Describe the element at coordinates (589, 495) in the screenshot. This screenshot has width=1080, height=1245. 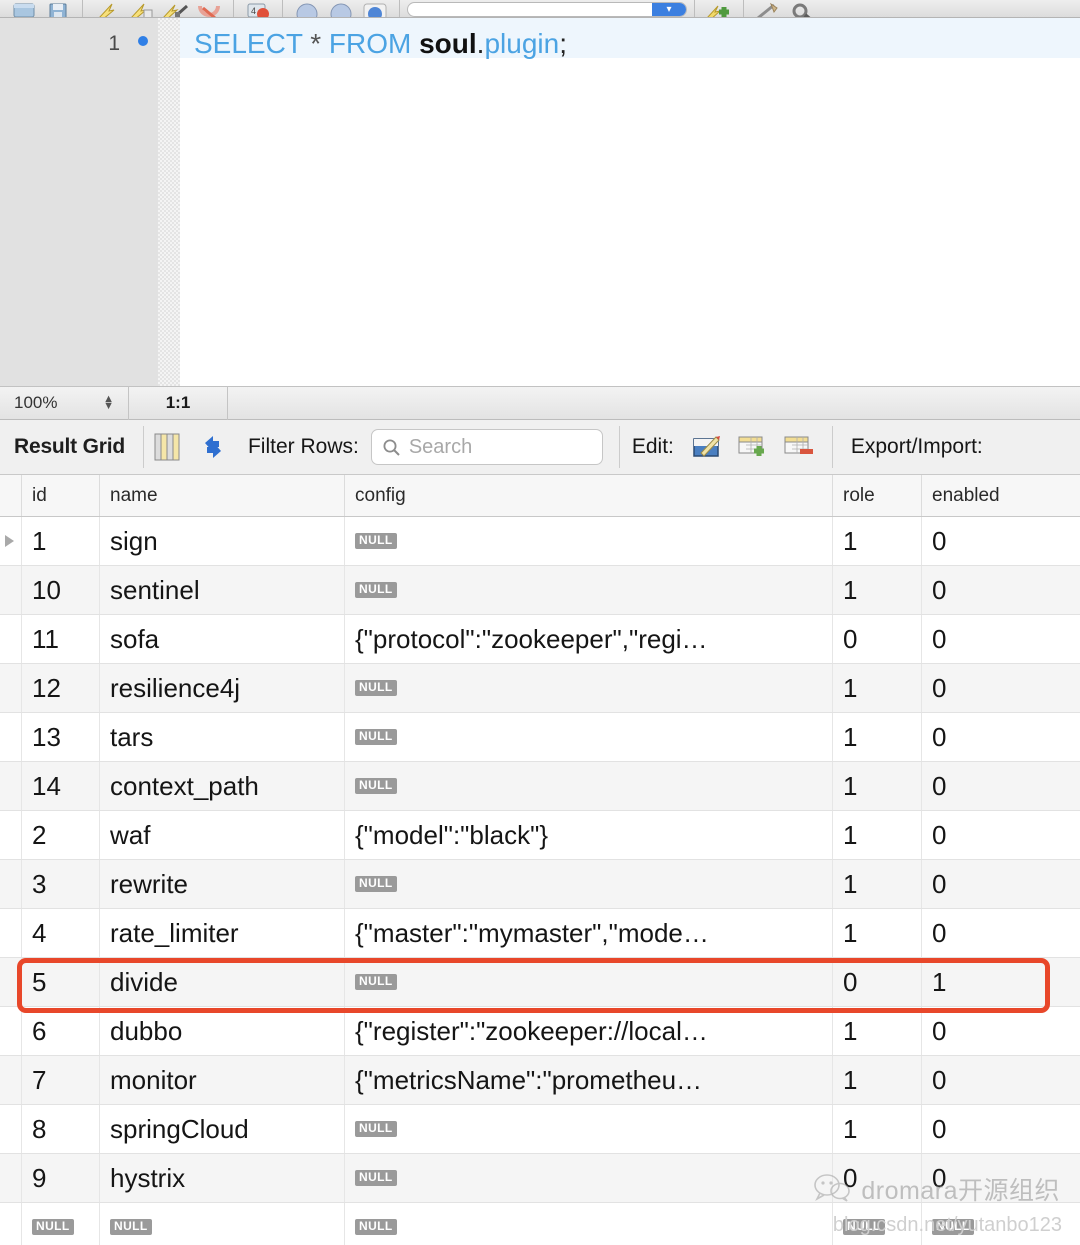
I see `column-header-config: config` at that location.